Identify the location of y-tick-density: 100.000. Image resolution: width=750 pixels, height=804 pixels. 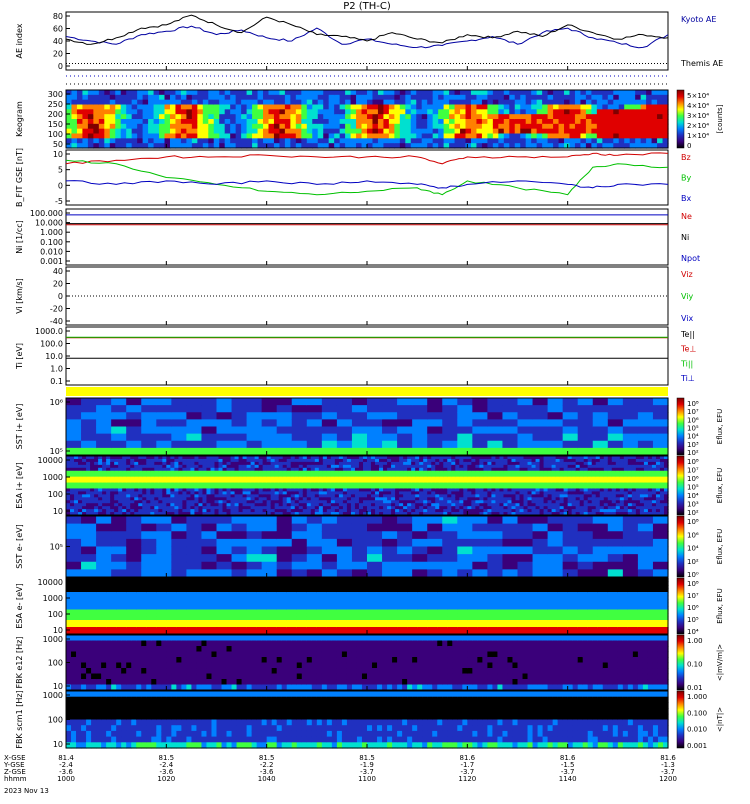
(46, 213).